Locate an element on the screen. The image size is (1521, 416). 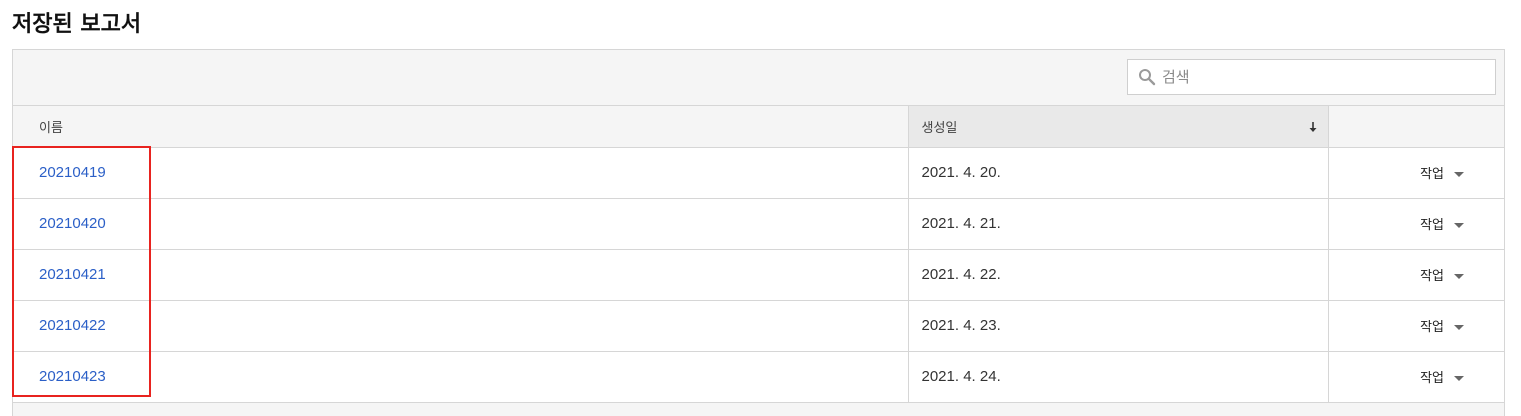
table-row: 20210421 2021. 4. 22. 작업 is located at coordinates (758, 275).